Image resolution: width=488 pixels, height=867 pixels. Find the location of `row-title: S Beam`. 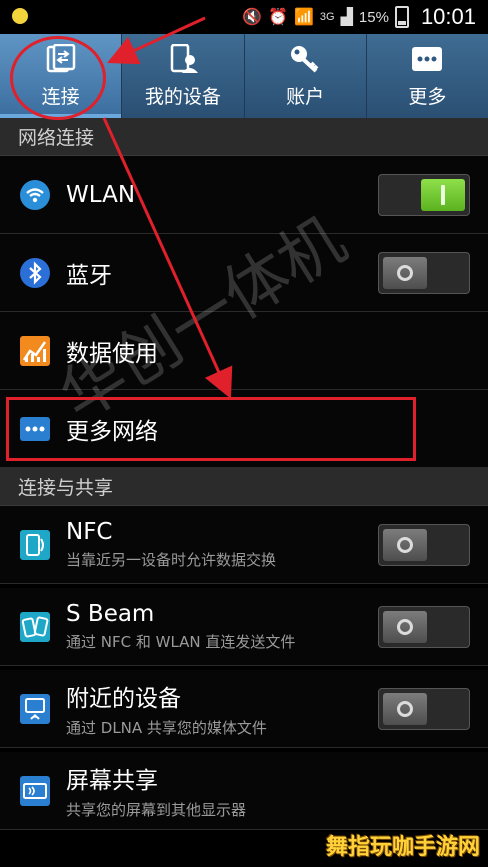

row-title: S Beam is located at coordinates (110, 614).